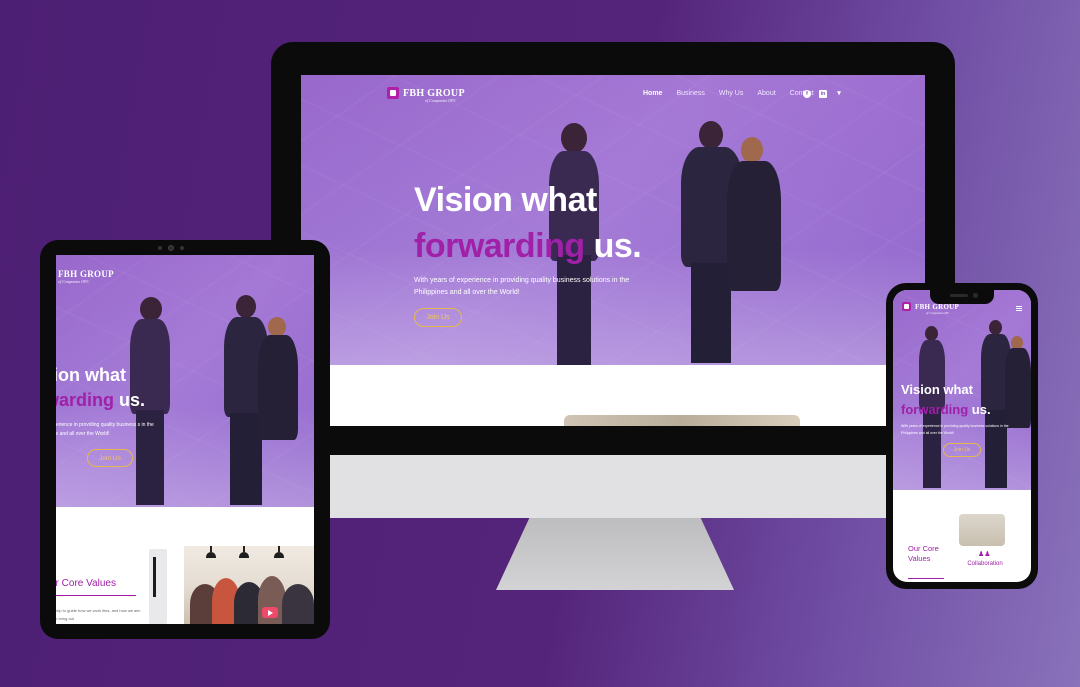 Image resolution: width=1080 pixels, height=687 pixels. I want to click on hero-title-accent: rwarding, so click(85, 400).